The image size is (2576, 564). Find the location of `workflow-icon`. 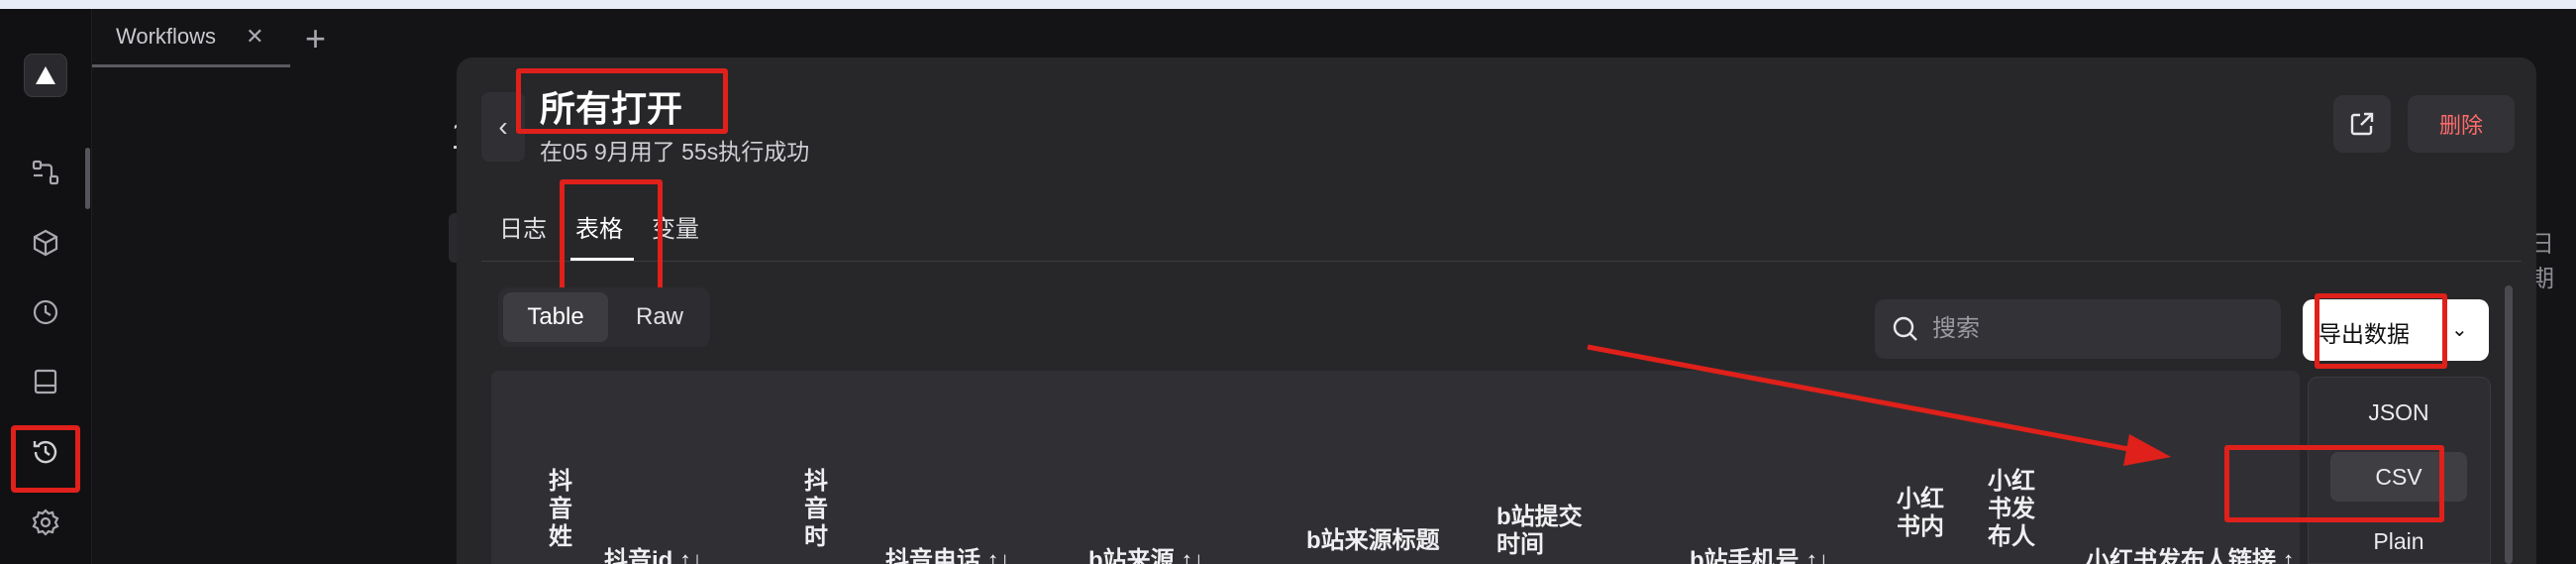

workflow-icon is located at coordinates (45, 172).